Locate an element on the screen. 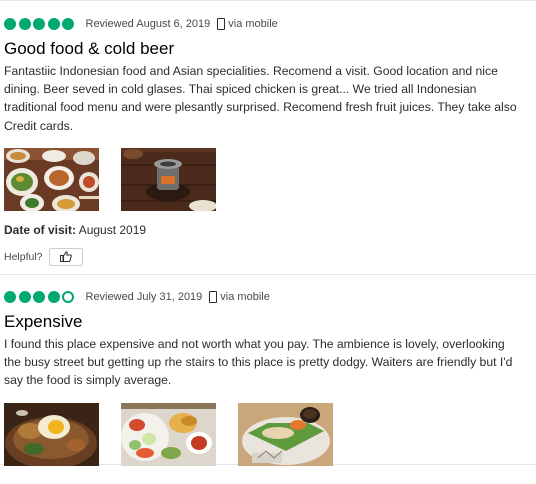 This screenshot has width=536, height=484. review-meta: Reviewed July 31, 2019 via mobile is located at coordinates (266, 297).